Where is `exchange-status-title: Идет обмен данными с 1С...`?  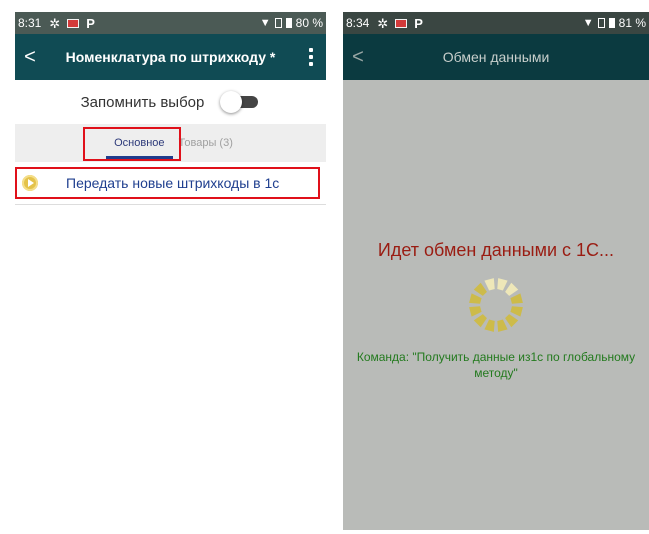 exchange-status-title: Идет обмен данными с 1С... is located at coordinates (496, 250).